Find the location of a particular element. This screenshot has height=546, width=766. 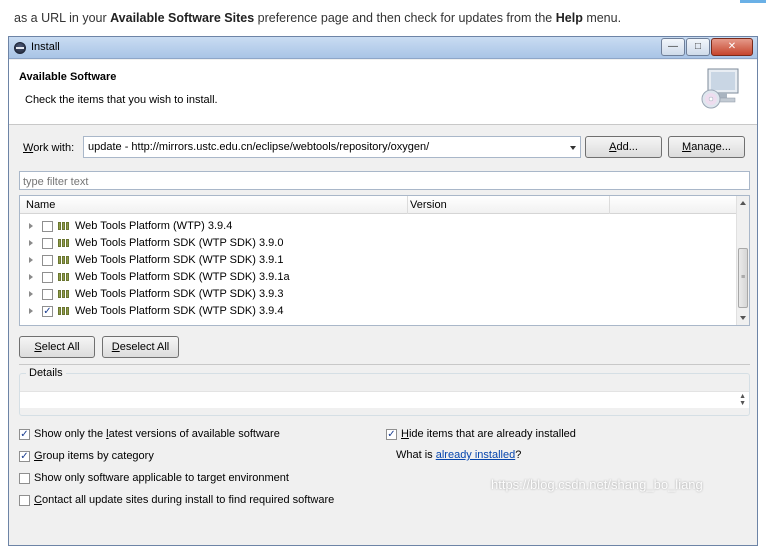

what-is-text: What is is located at coordinates (416, 455).